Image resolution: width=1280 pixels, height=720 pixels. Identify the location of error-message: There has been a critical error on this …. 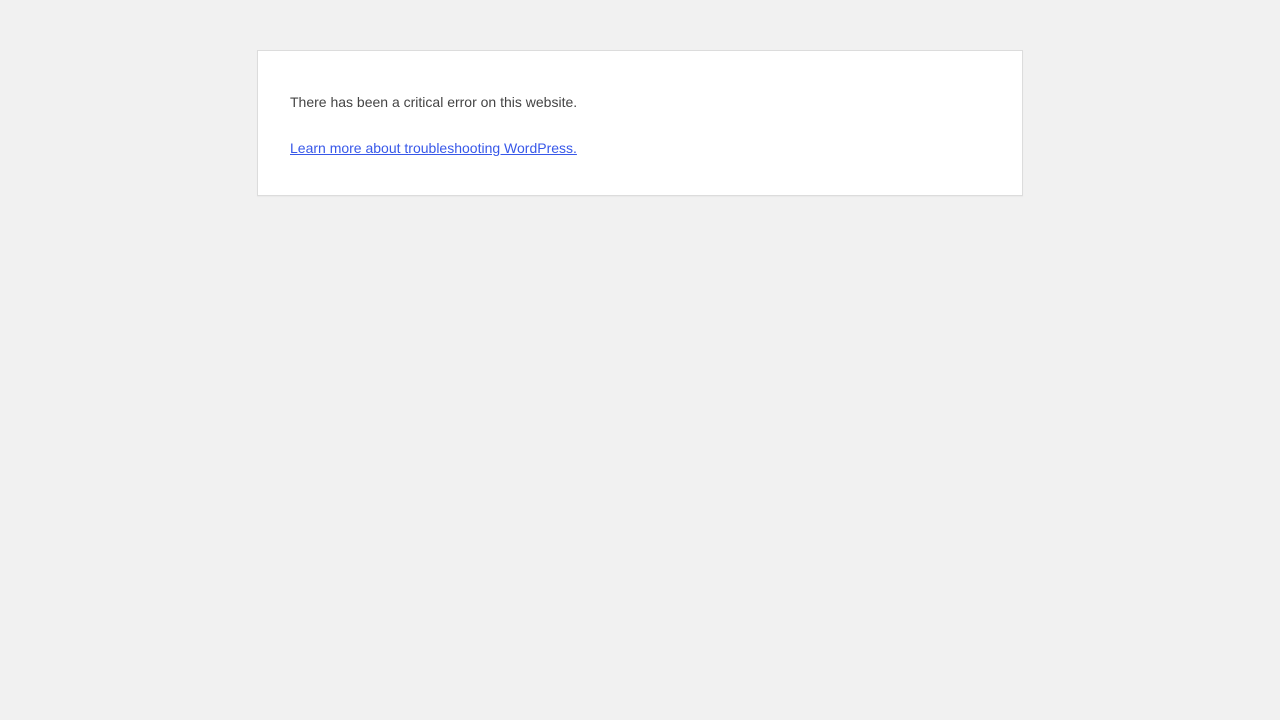
(434, 102).